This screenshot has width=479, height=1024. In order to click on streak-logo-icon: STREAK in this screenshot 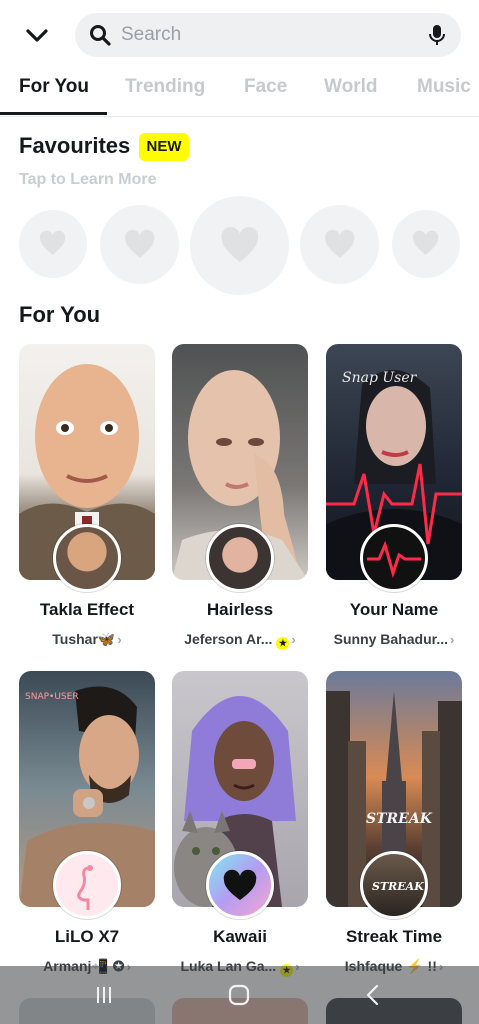, I will do `click(398, 886)`.